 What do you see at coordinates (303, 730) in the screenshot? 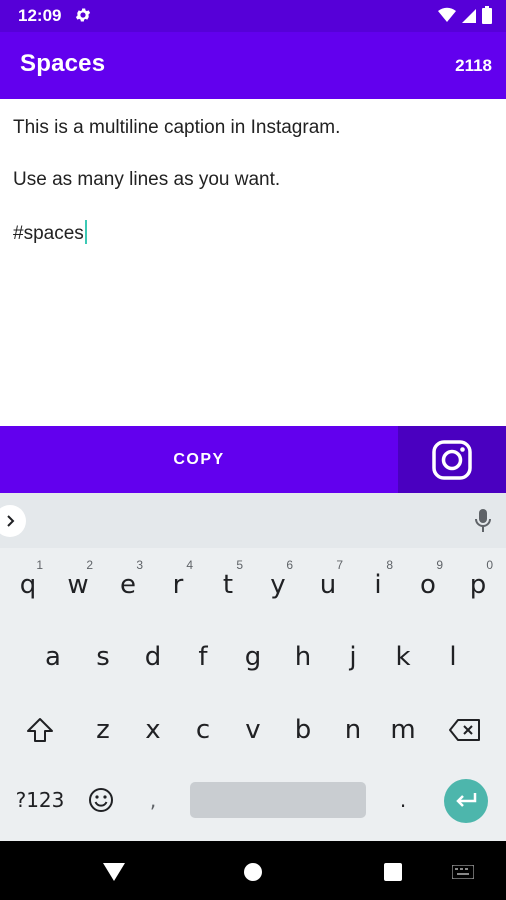
I see `key-b: b` at bounding box center [303, 730].